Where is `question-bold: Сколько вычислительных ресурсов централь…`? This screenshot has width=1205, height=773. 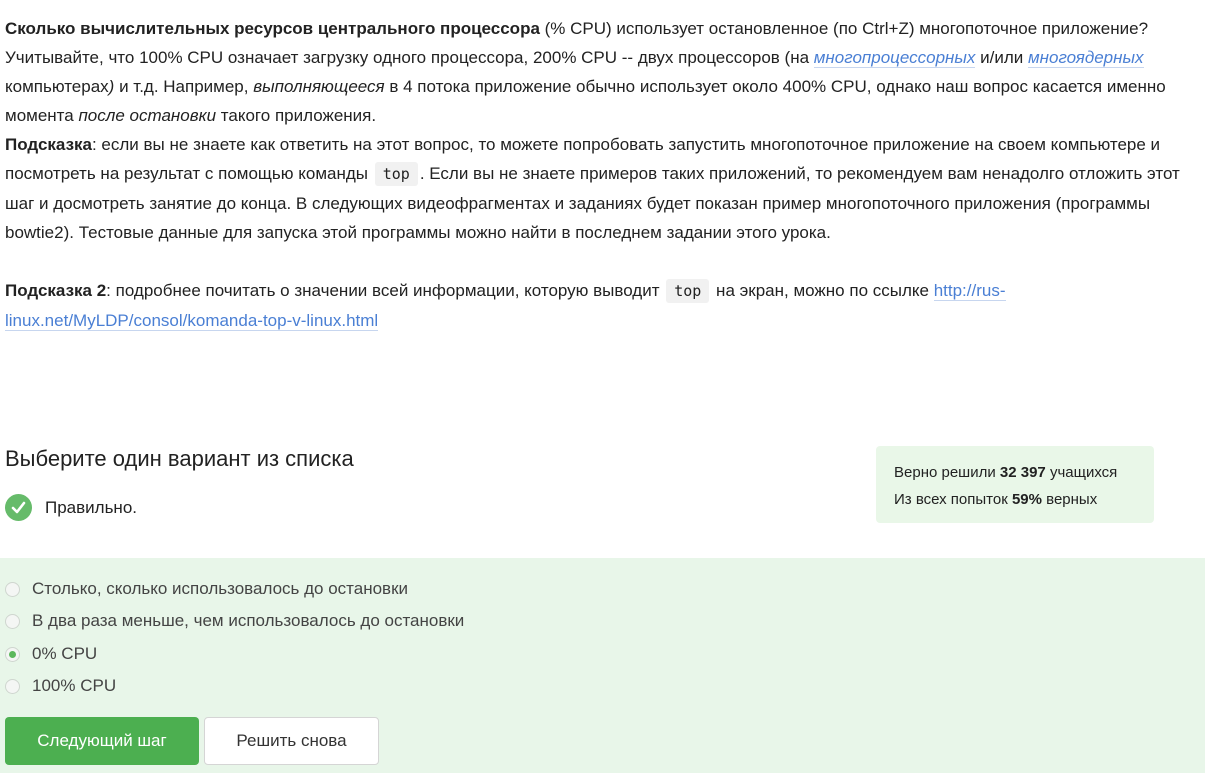 question-bold: Сколько вычислительных ресурсов централь… is located at coordinates (272, 28).